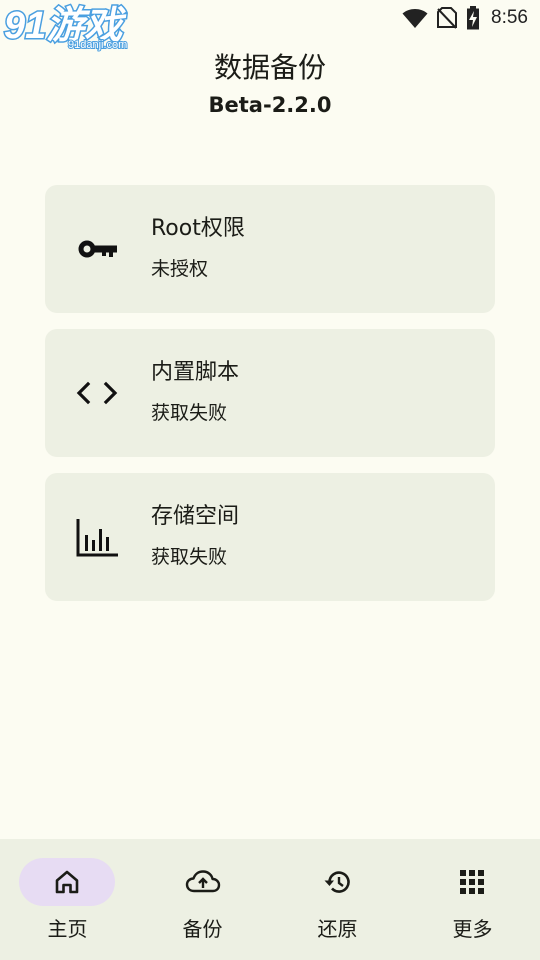 Image resolution: width=540 pixels, height=960 pixels. I want to click on home-icon, so click(67, 882).